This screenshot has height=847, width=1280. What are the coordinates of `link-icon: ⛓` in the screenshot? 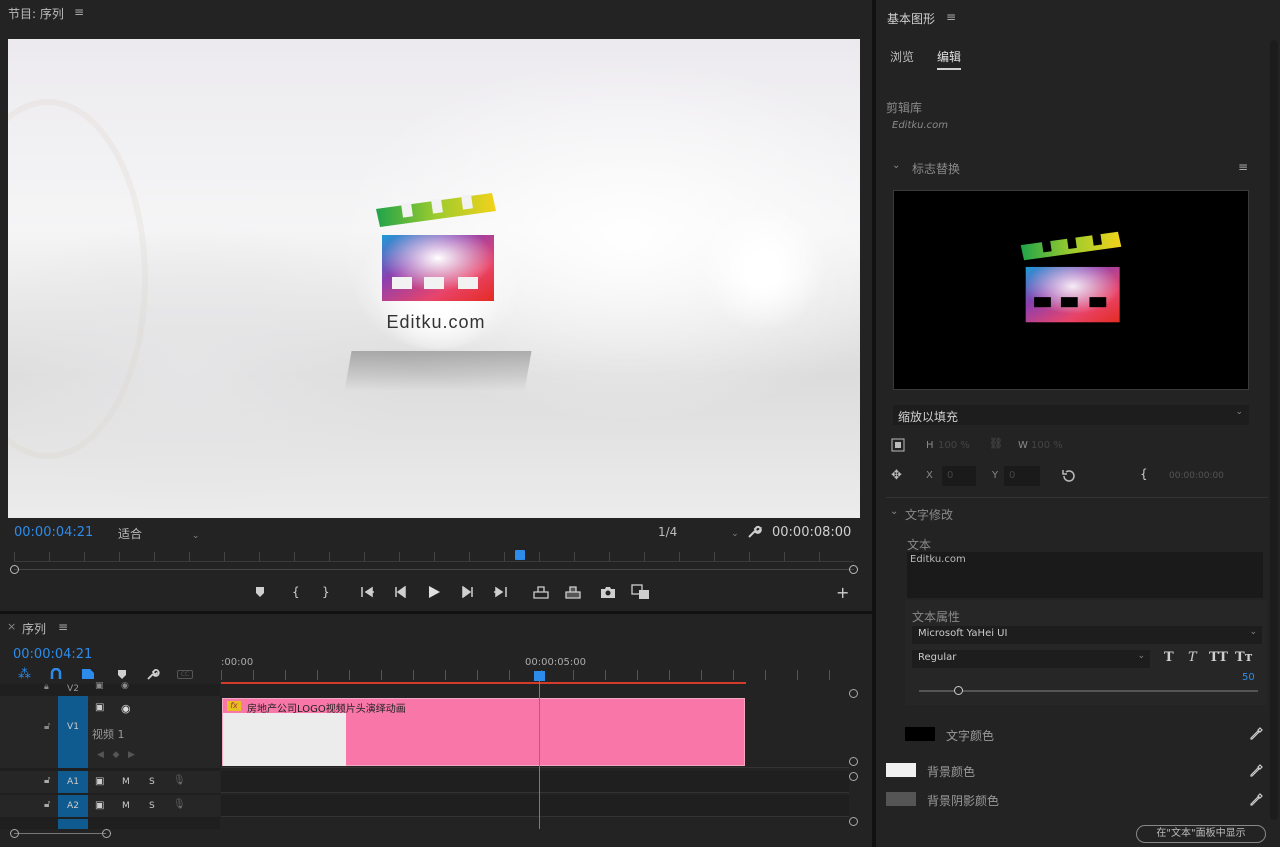 It's located at (996, 443).